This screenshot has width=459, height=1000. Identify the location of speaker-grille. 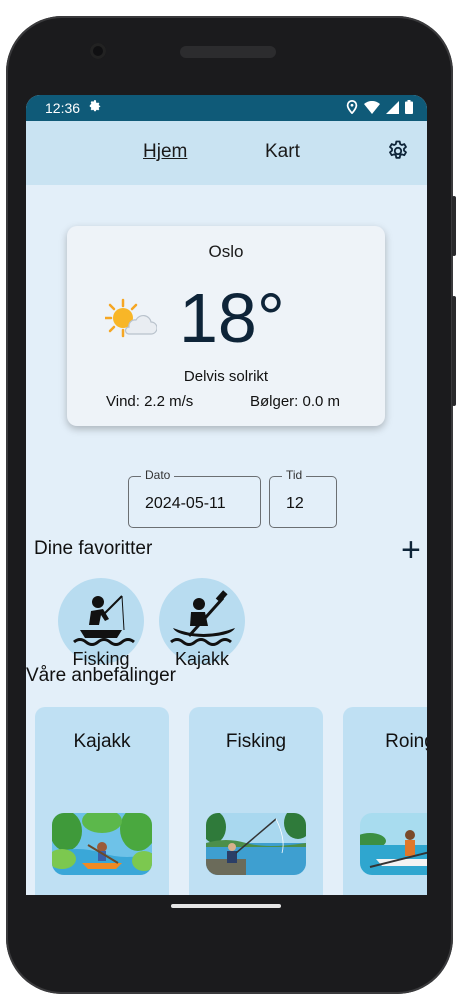
(228, 52).